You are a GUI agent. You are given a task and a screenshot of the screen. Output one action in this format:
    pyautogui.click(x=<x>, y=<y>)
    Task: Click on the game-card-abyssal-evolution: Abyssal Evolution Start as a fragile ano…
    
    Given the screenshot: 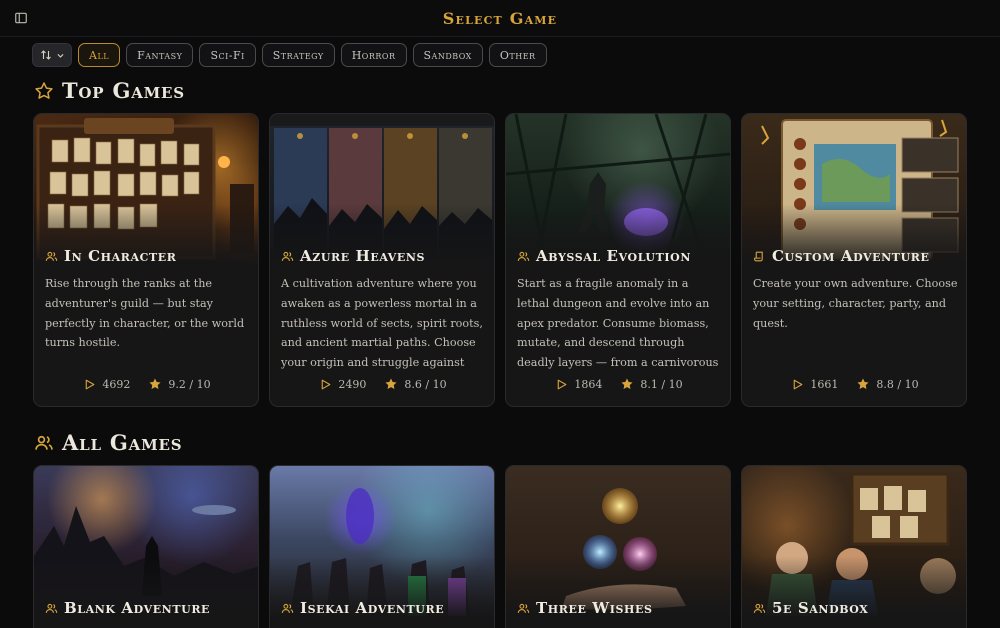 What is the action you would take?
    pyautogui.click(x=618, y=260)
    